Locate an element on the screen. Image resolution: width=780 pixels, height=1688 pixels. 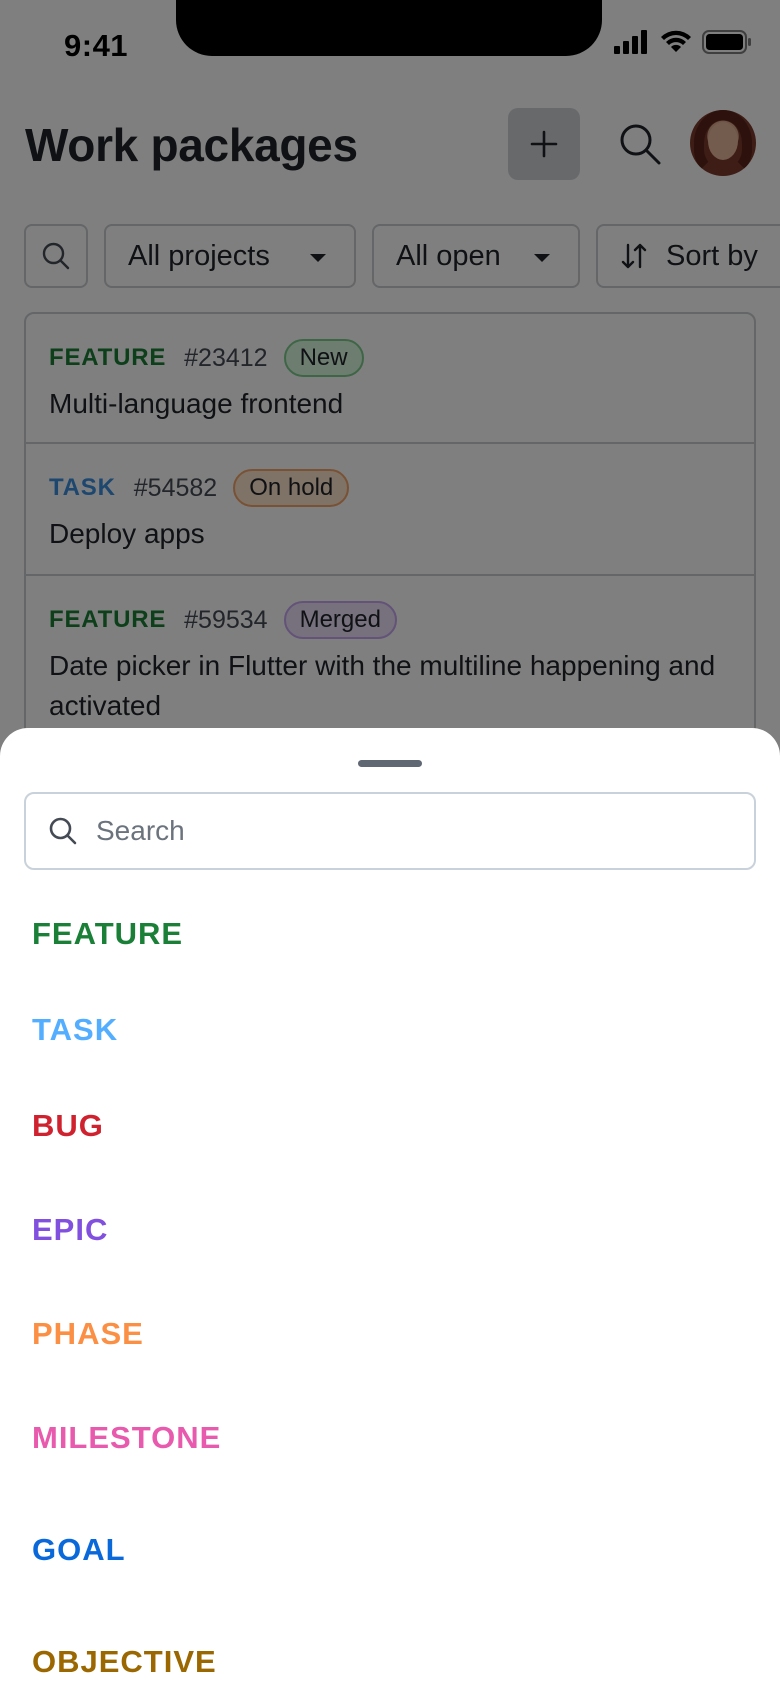
sheet-search-field is located at coordinates (390, 831).